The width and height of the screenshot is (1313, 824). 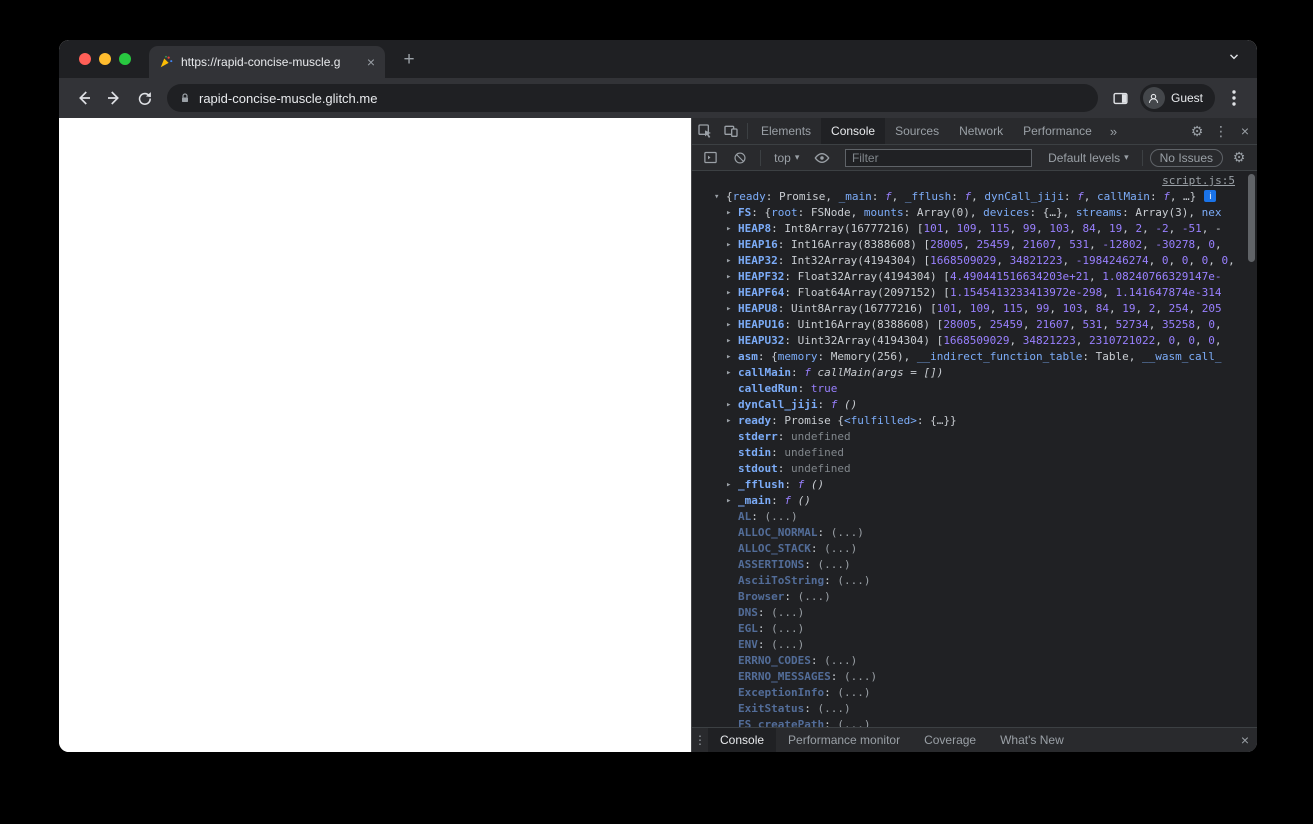 I want to click on console-row: stderr: undefined, so click(x=794, y=436).